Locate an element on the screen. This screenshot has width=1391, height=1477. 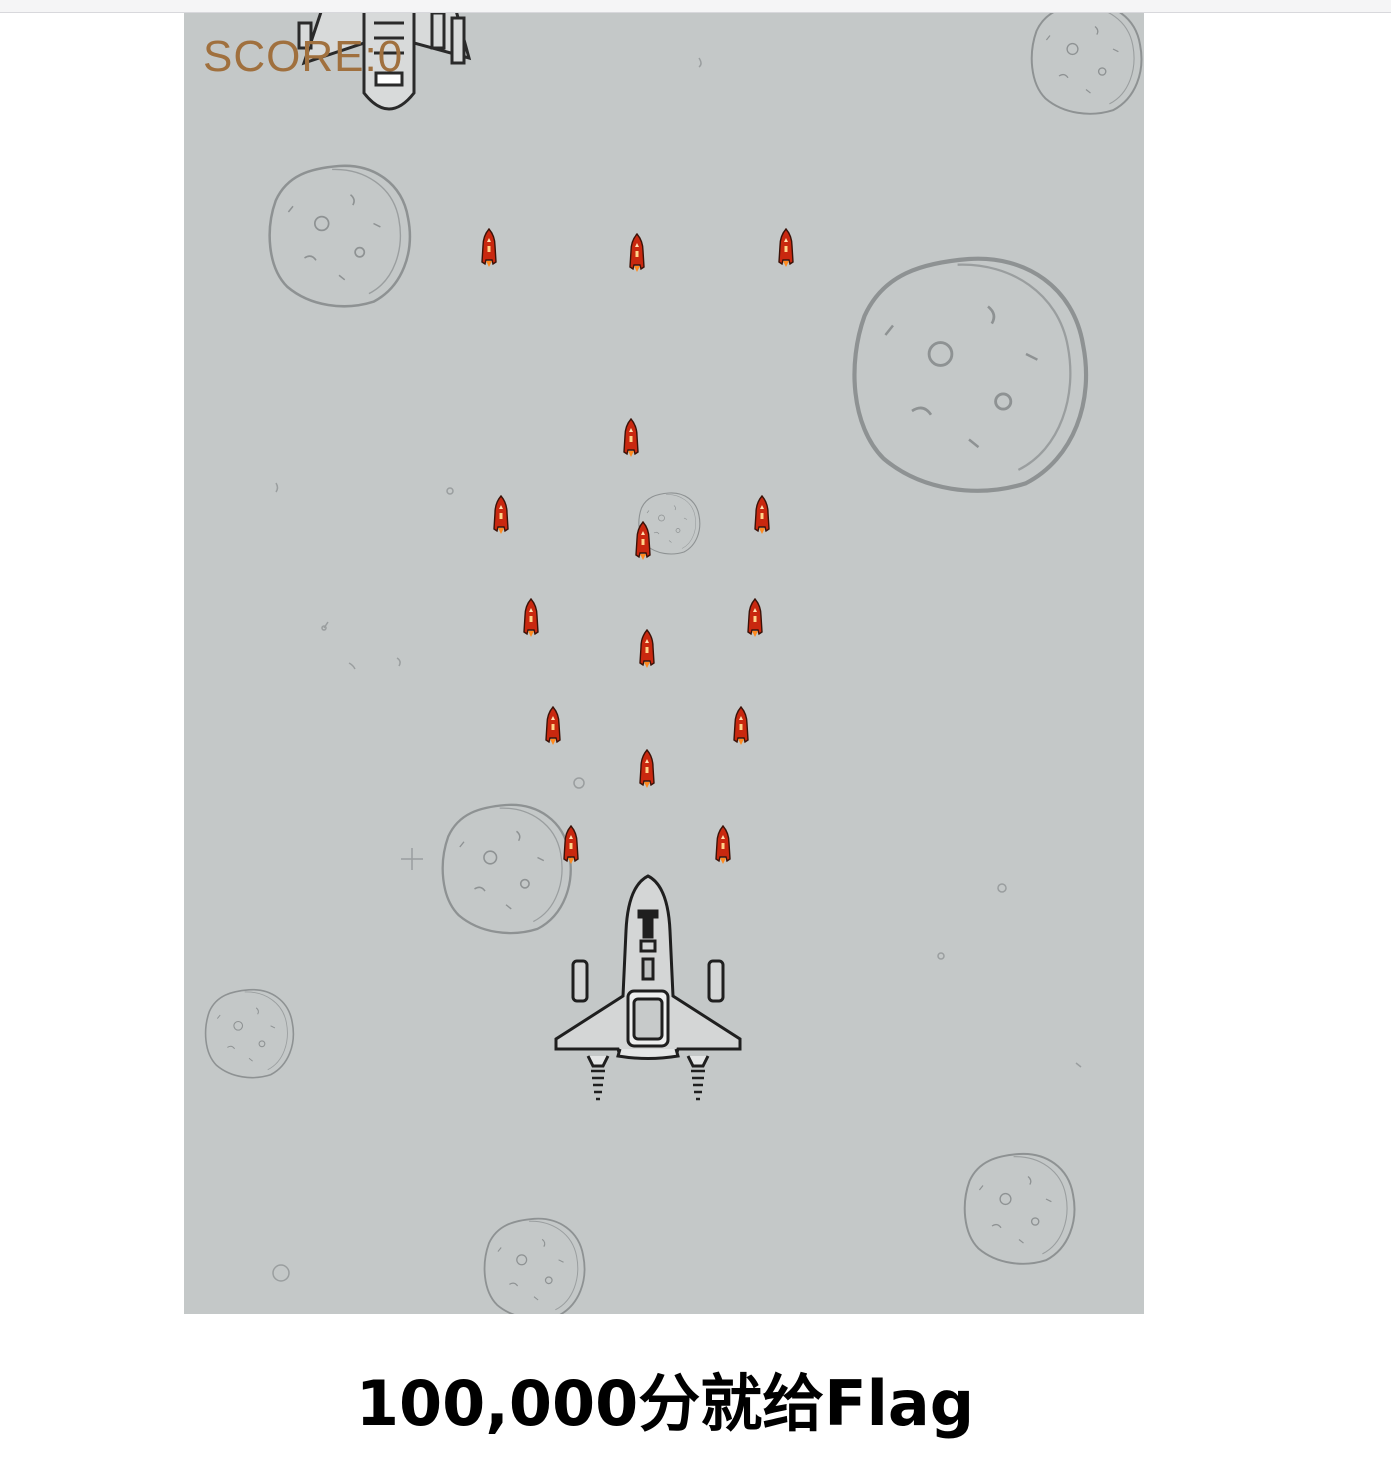
player-fighter-icon is located at coordinates (648, 991).